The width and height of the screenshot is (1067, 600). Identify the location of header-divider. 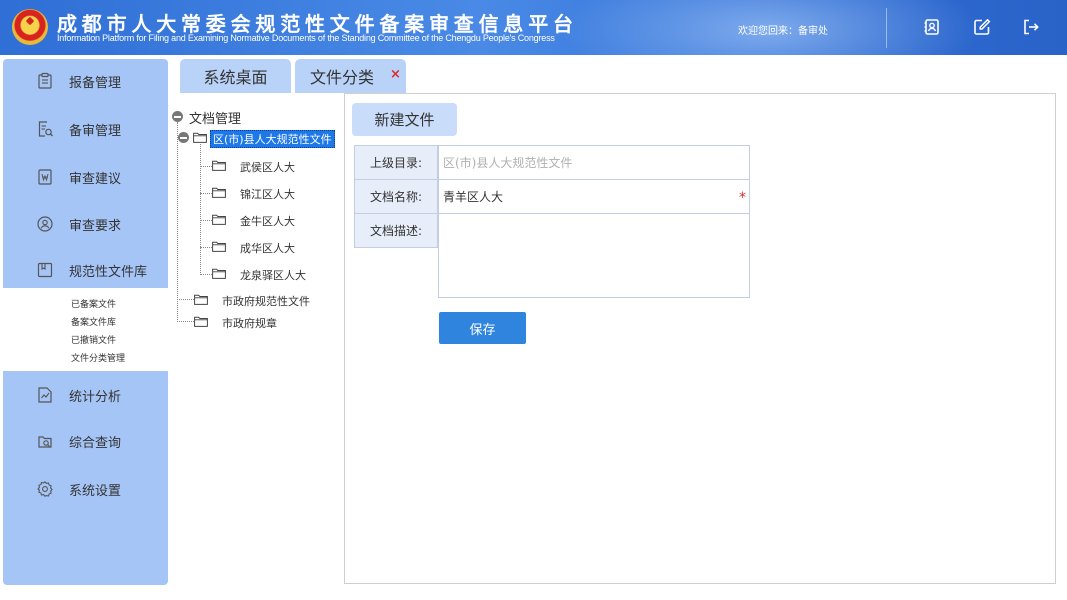
(886, 28).